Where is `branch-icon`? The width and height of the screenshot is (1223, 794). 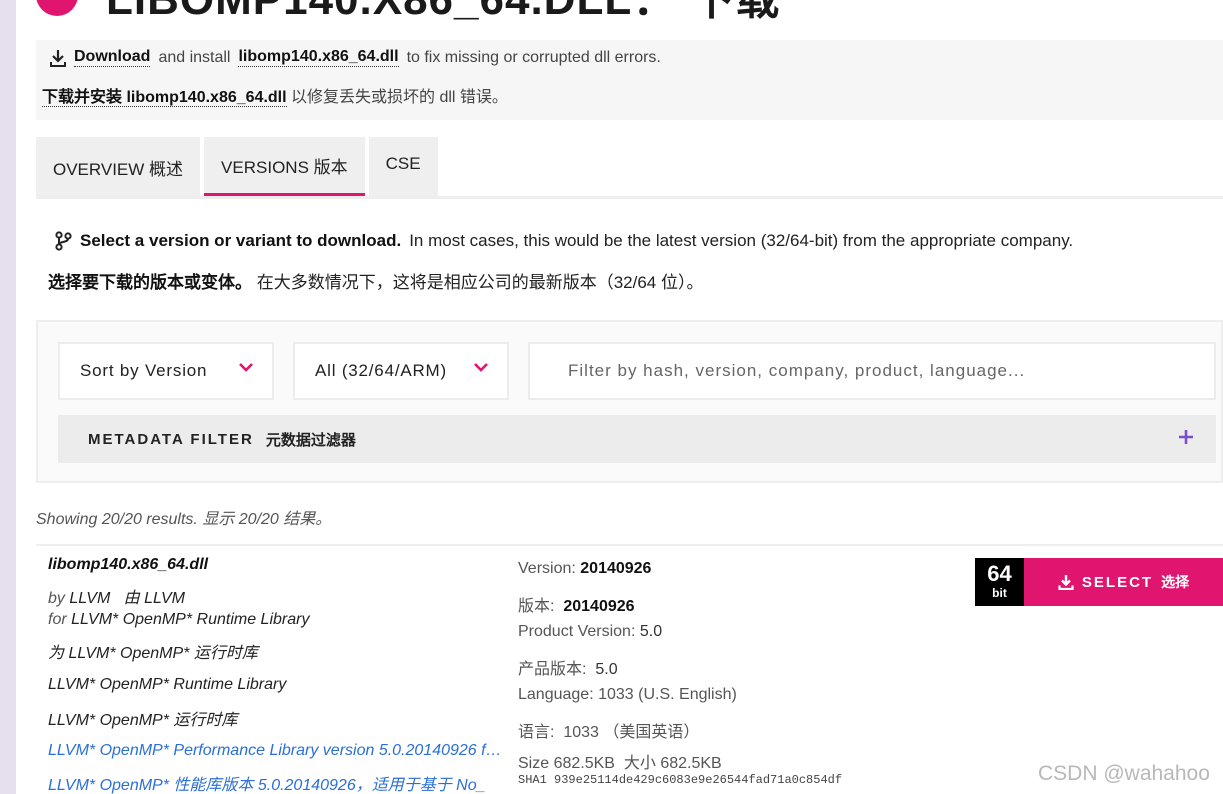
branch-icon is located at coordinates (63, 241).